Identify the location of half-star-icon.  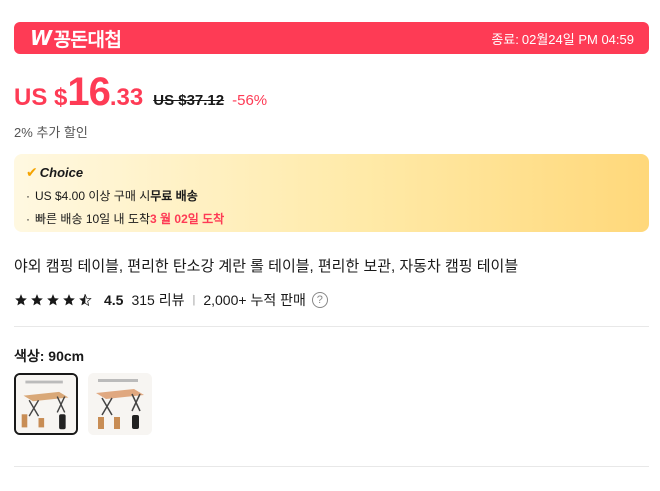
(85, 300).